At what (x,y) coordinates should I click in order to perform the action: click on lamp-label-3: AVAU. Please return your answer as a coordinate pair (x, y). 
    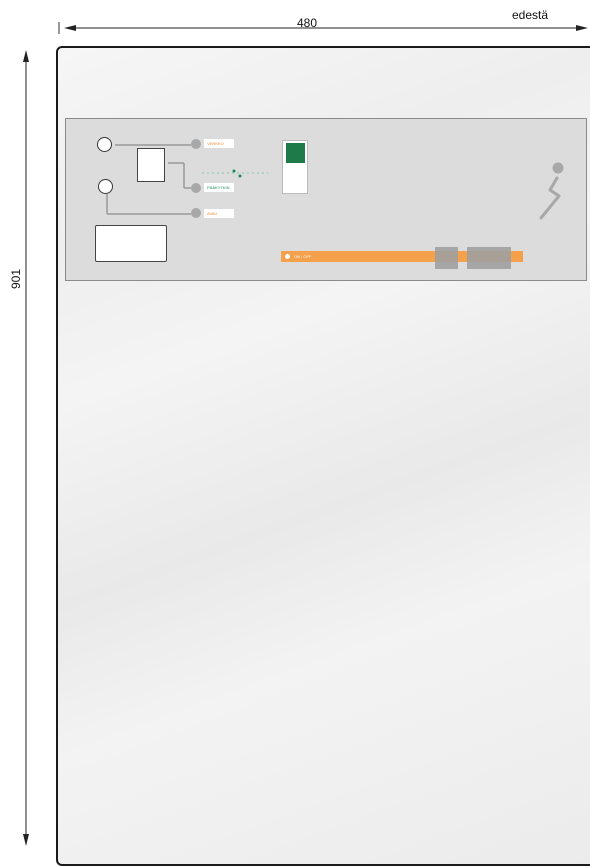
    Looking at the image, I should click on (219, 213).